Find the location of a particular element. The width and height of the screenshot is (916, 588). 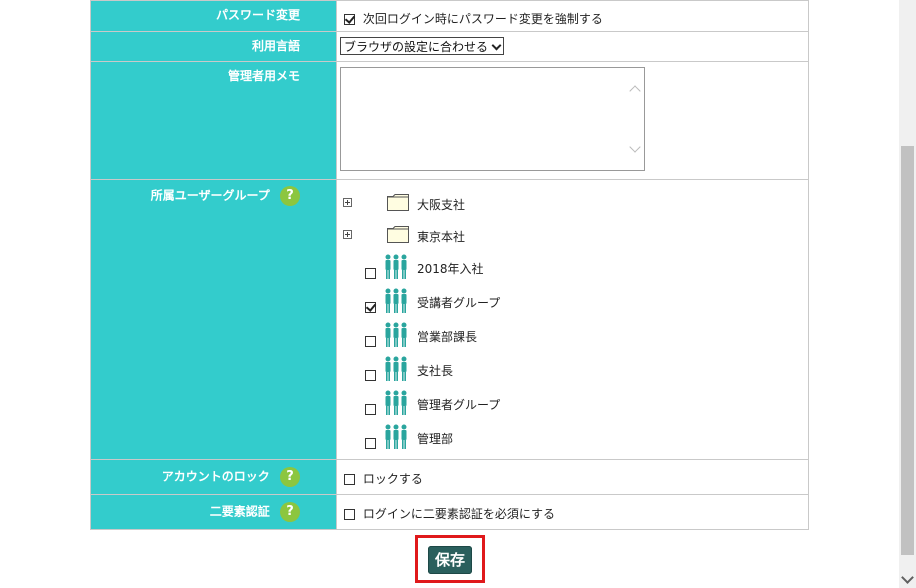

tree-group-row: 2018年入社 is located at coordinates (572, 265).